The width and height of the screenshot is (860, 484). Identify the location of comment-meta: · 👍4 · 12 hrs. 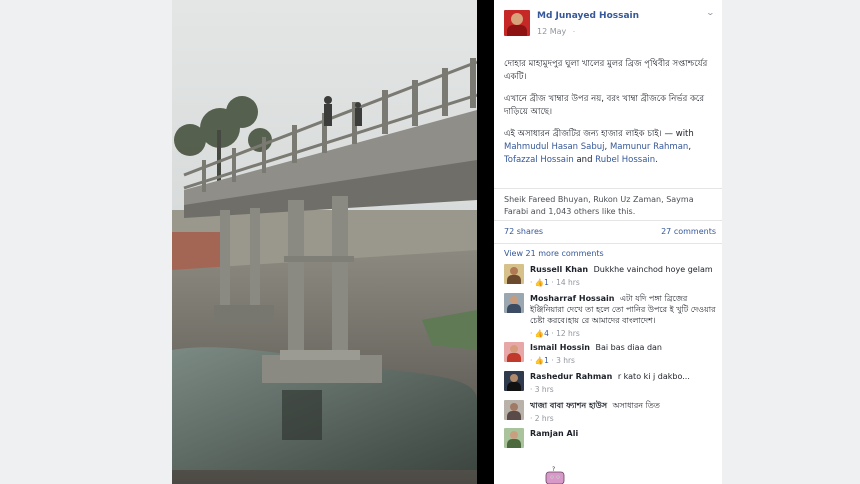
(555, 333).